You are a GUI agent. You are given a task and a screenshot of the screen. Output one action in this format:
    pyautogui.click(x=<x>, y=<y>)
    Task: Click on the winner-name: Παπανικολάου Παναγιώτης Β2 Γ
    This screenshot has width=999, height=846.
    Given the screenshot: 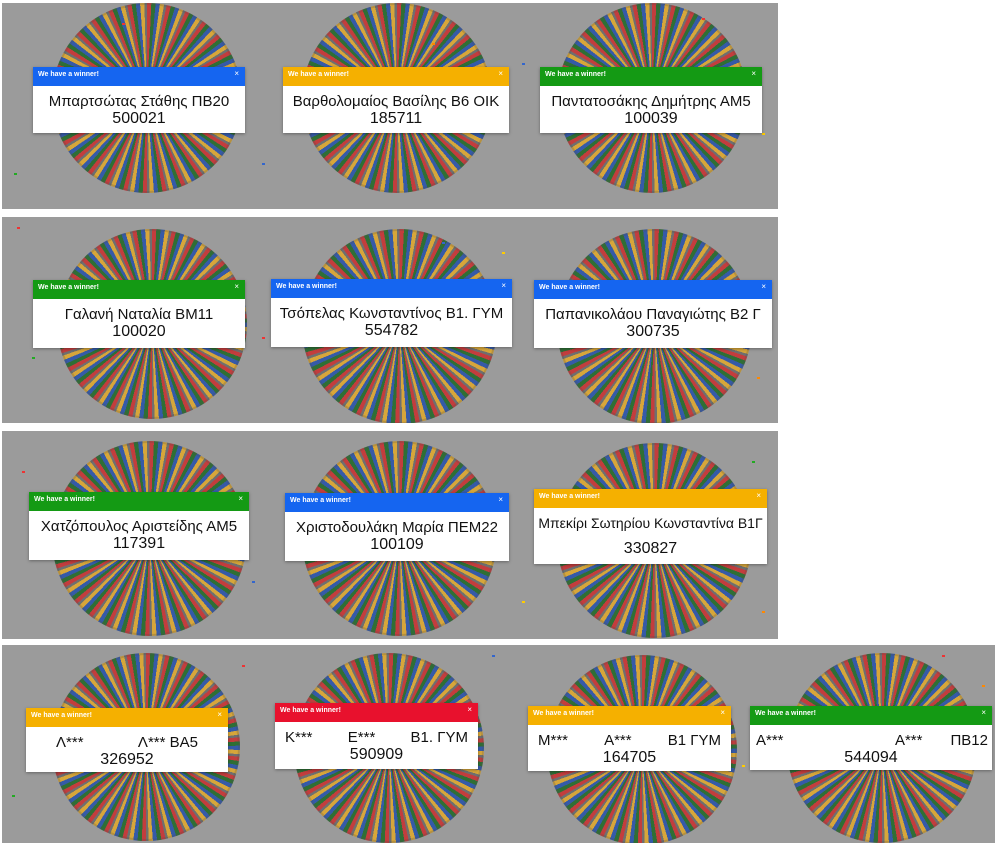 What is the action you would take?
    pyautogui.click(x=653, y=314)
    